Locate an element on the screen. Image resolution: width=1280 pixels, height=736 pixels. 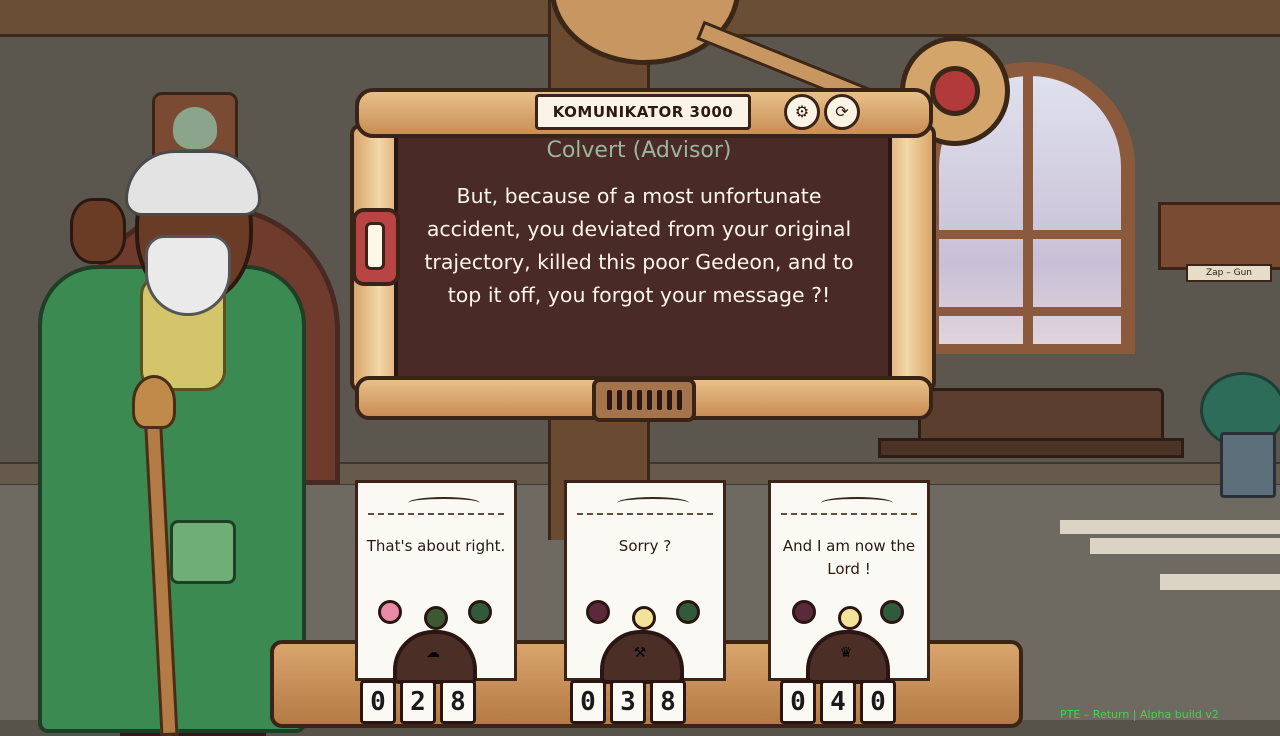
counter-digit: 3 is located at coordinates (628, 702).